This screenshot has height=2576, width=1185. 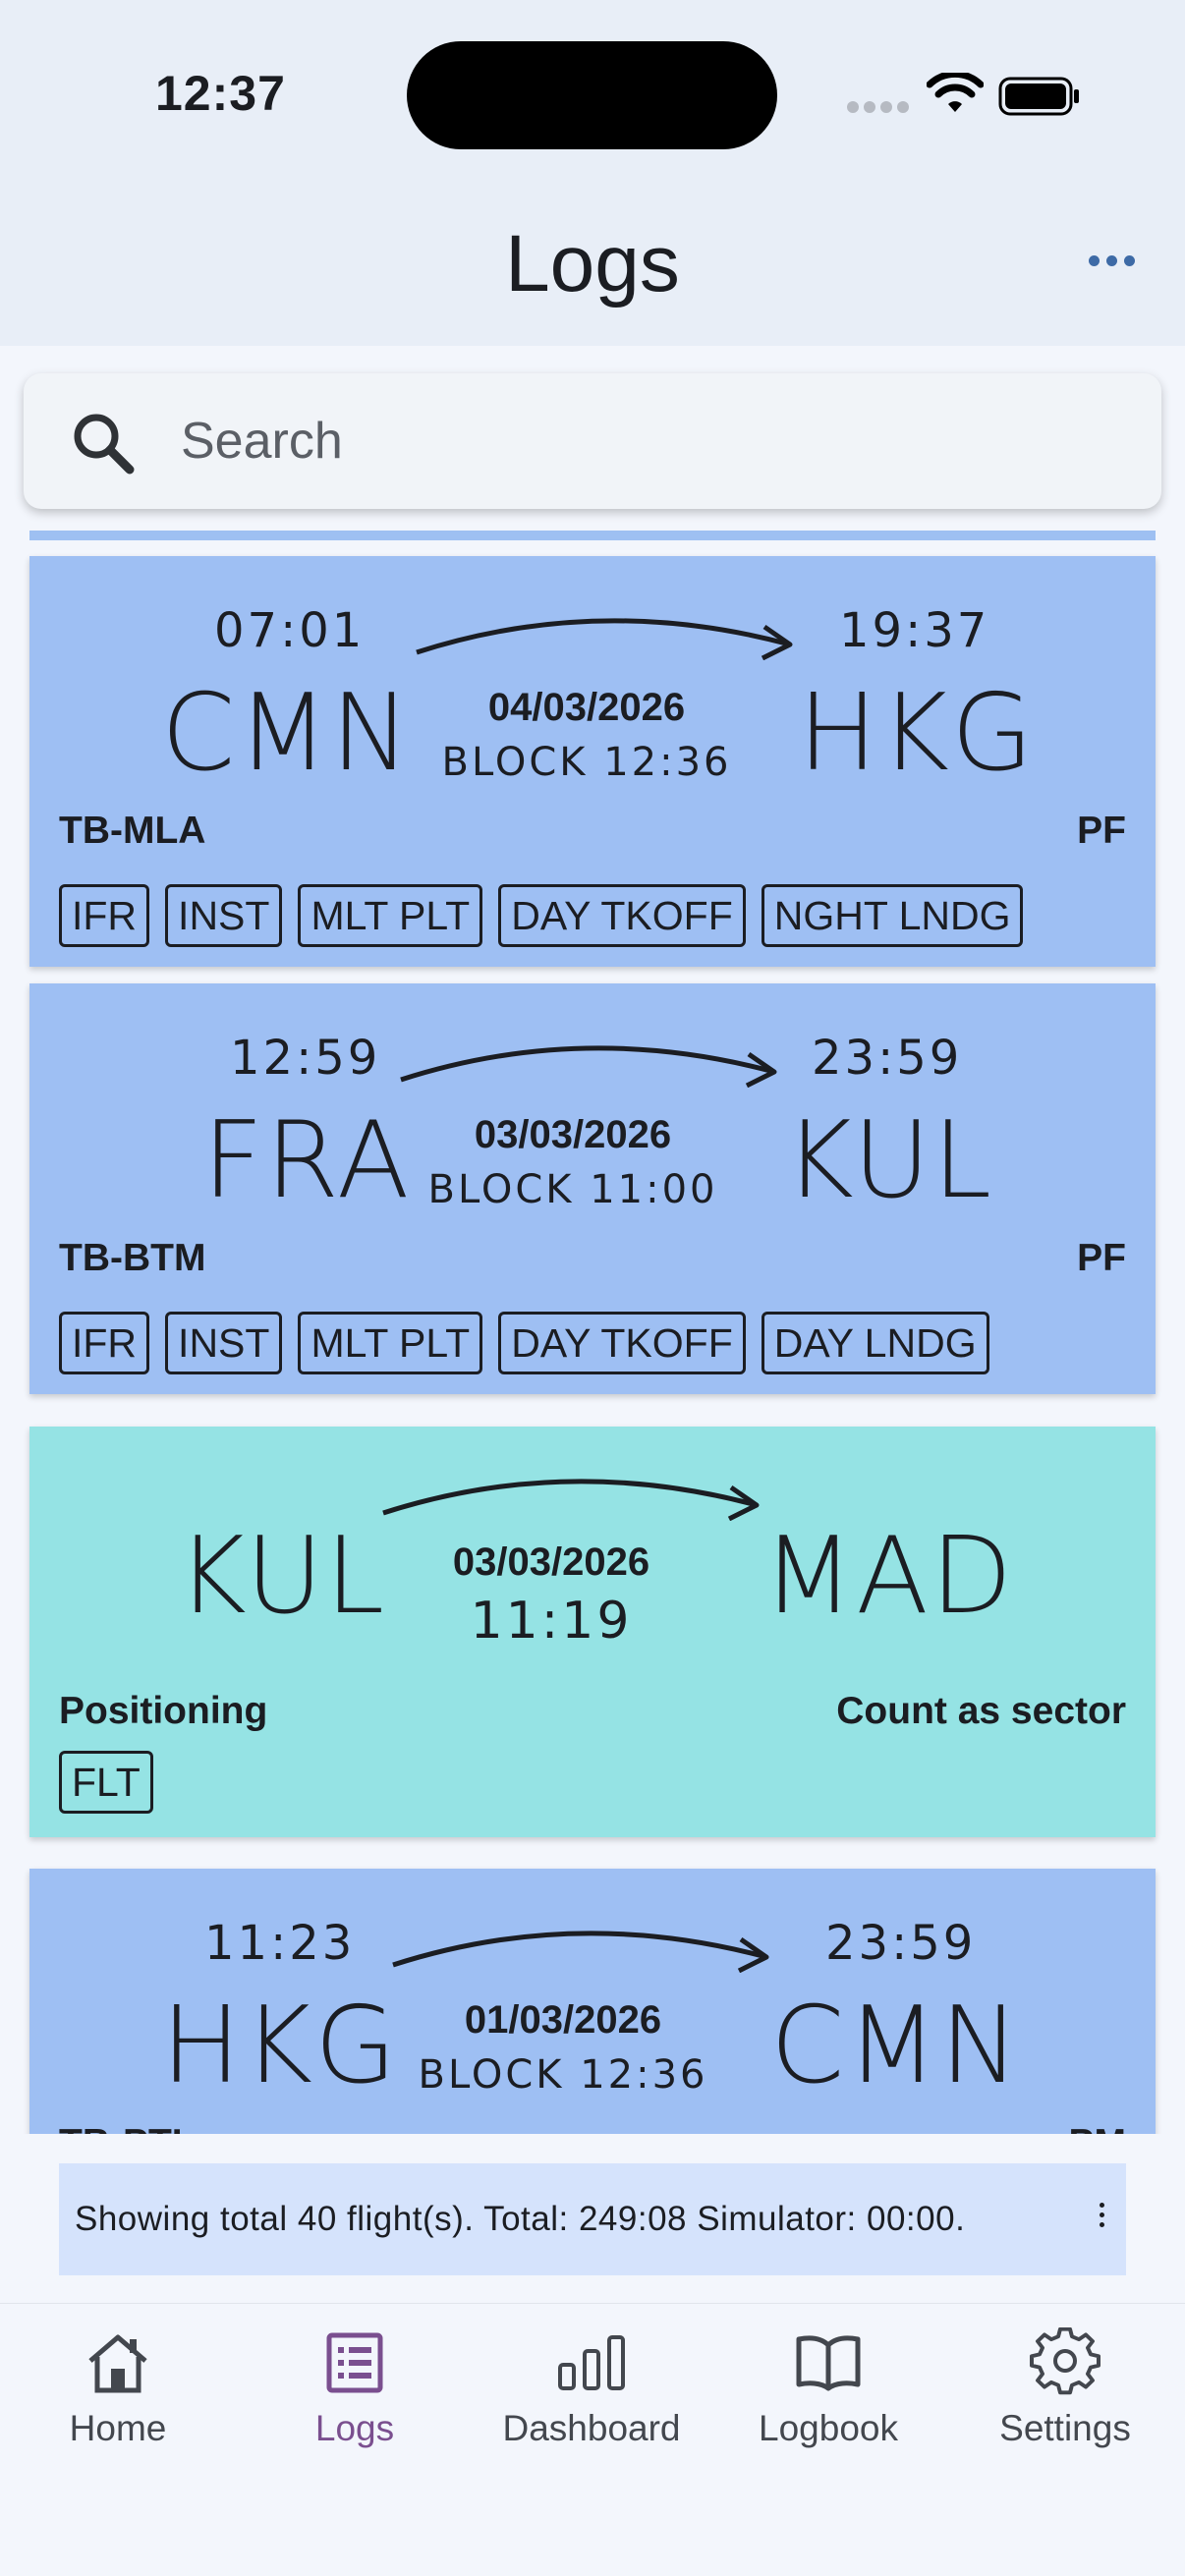 I want to click on search-input, so click(x=623, y=441).